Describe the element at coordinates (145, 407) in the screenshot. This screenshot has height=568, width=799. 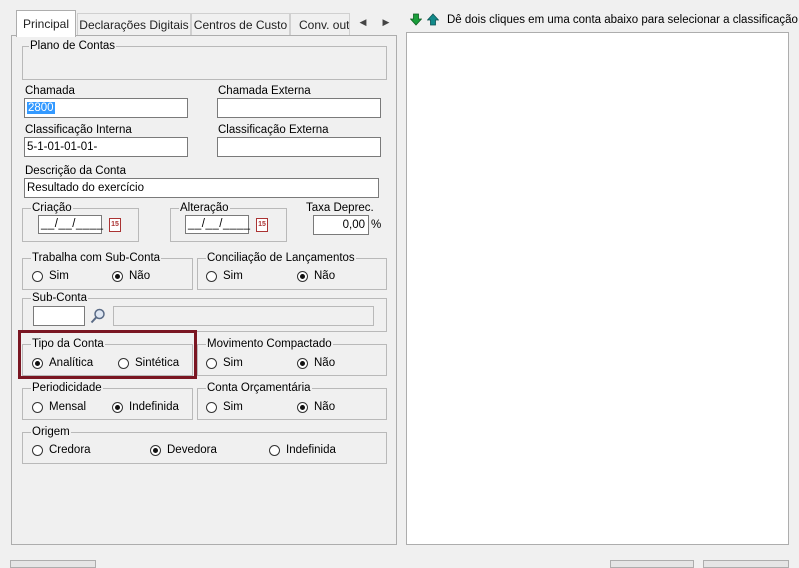
I see `periodicidade-indefinida-radio: Indefinida` at that location.